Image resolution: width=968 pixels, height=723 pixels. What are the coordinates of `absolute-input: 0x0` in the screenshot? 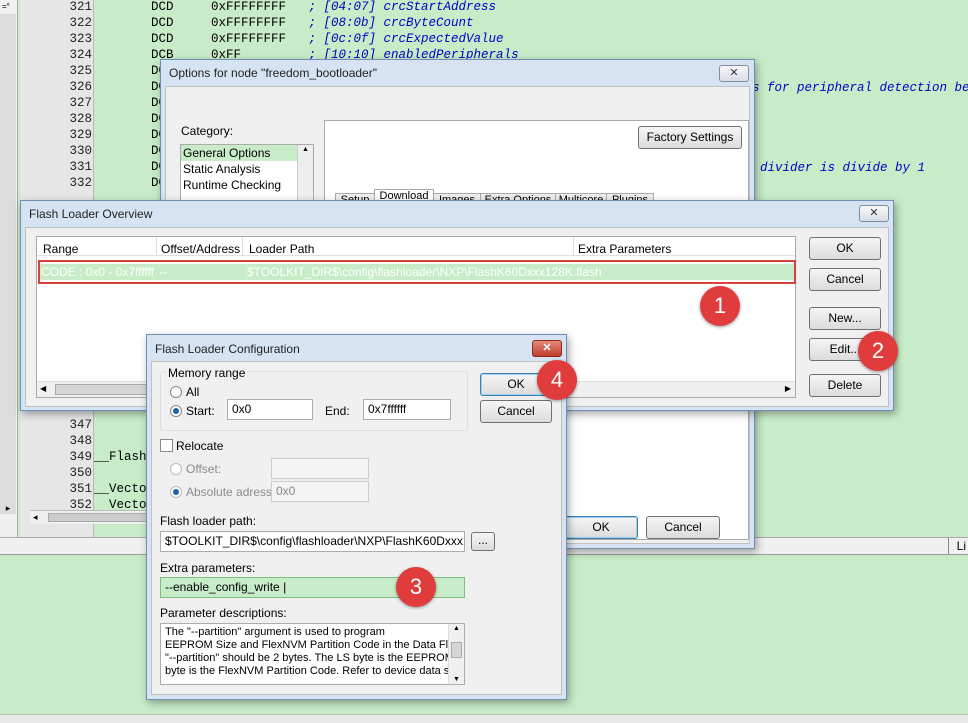 It's located at (320, 491).